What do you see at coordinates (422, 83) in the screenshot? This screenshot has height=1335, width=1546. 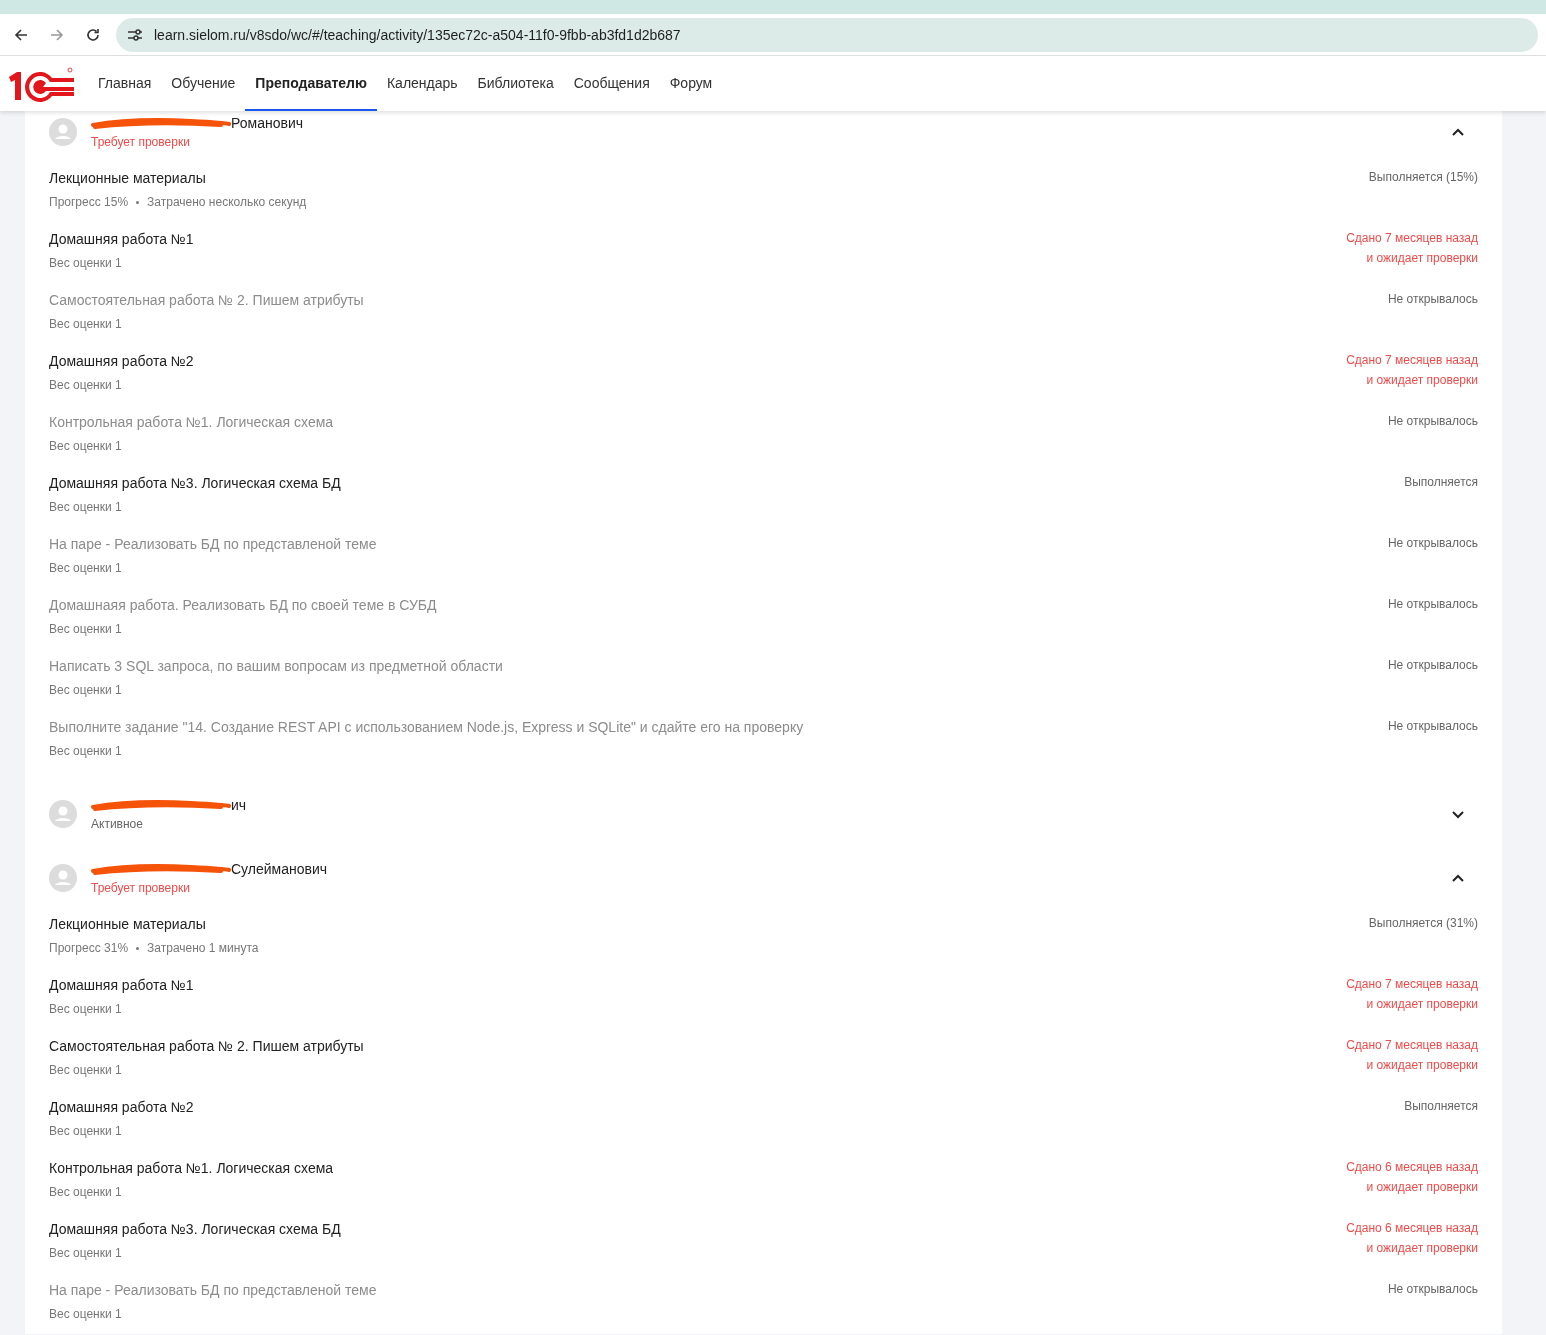 I see `nav-tab: Календарь` at bounding box center [422, 83].